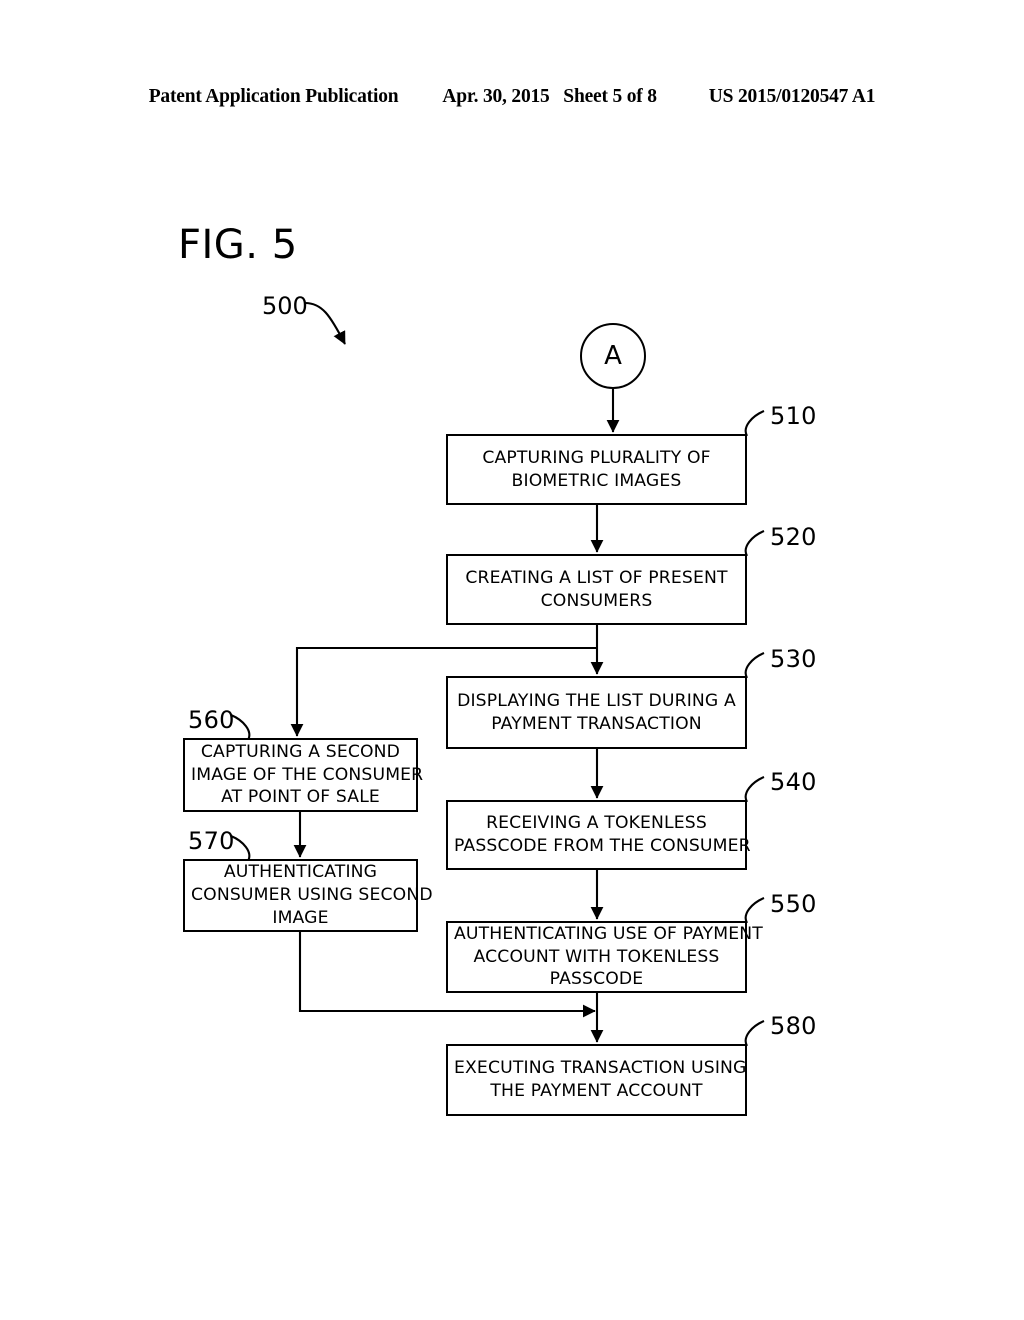 This screenshot has width=1024, height=1320. I want to click on process-box-570-line-2: CONSUMER USING SECOND, so click(312, 895).